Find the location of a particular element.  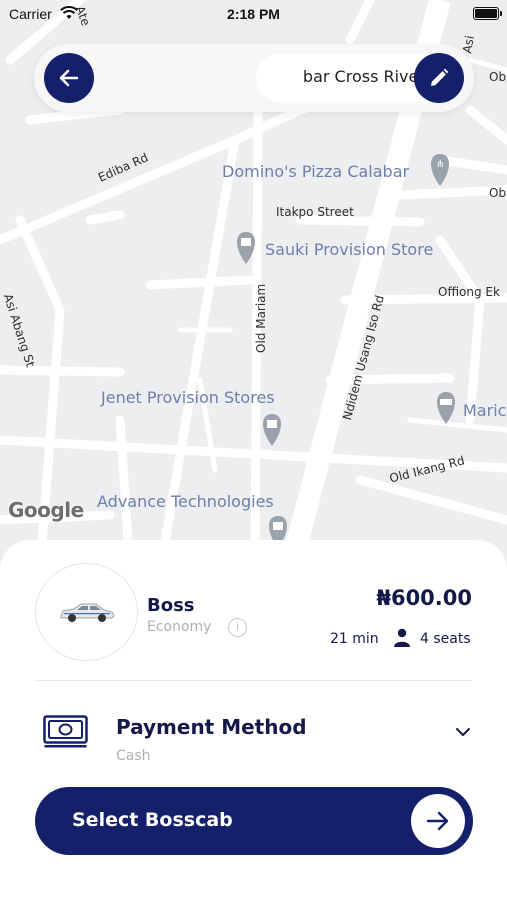

poi-label: Sauki Provision Store is located at coordinates (349, 249).